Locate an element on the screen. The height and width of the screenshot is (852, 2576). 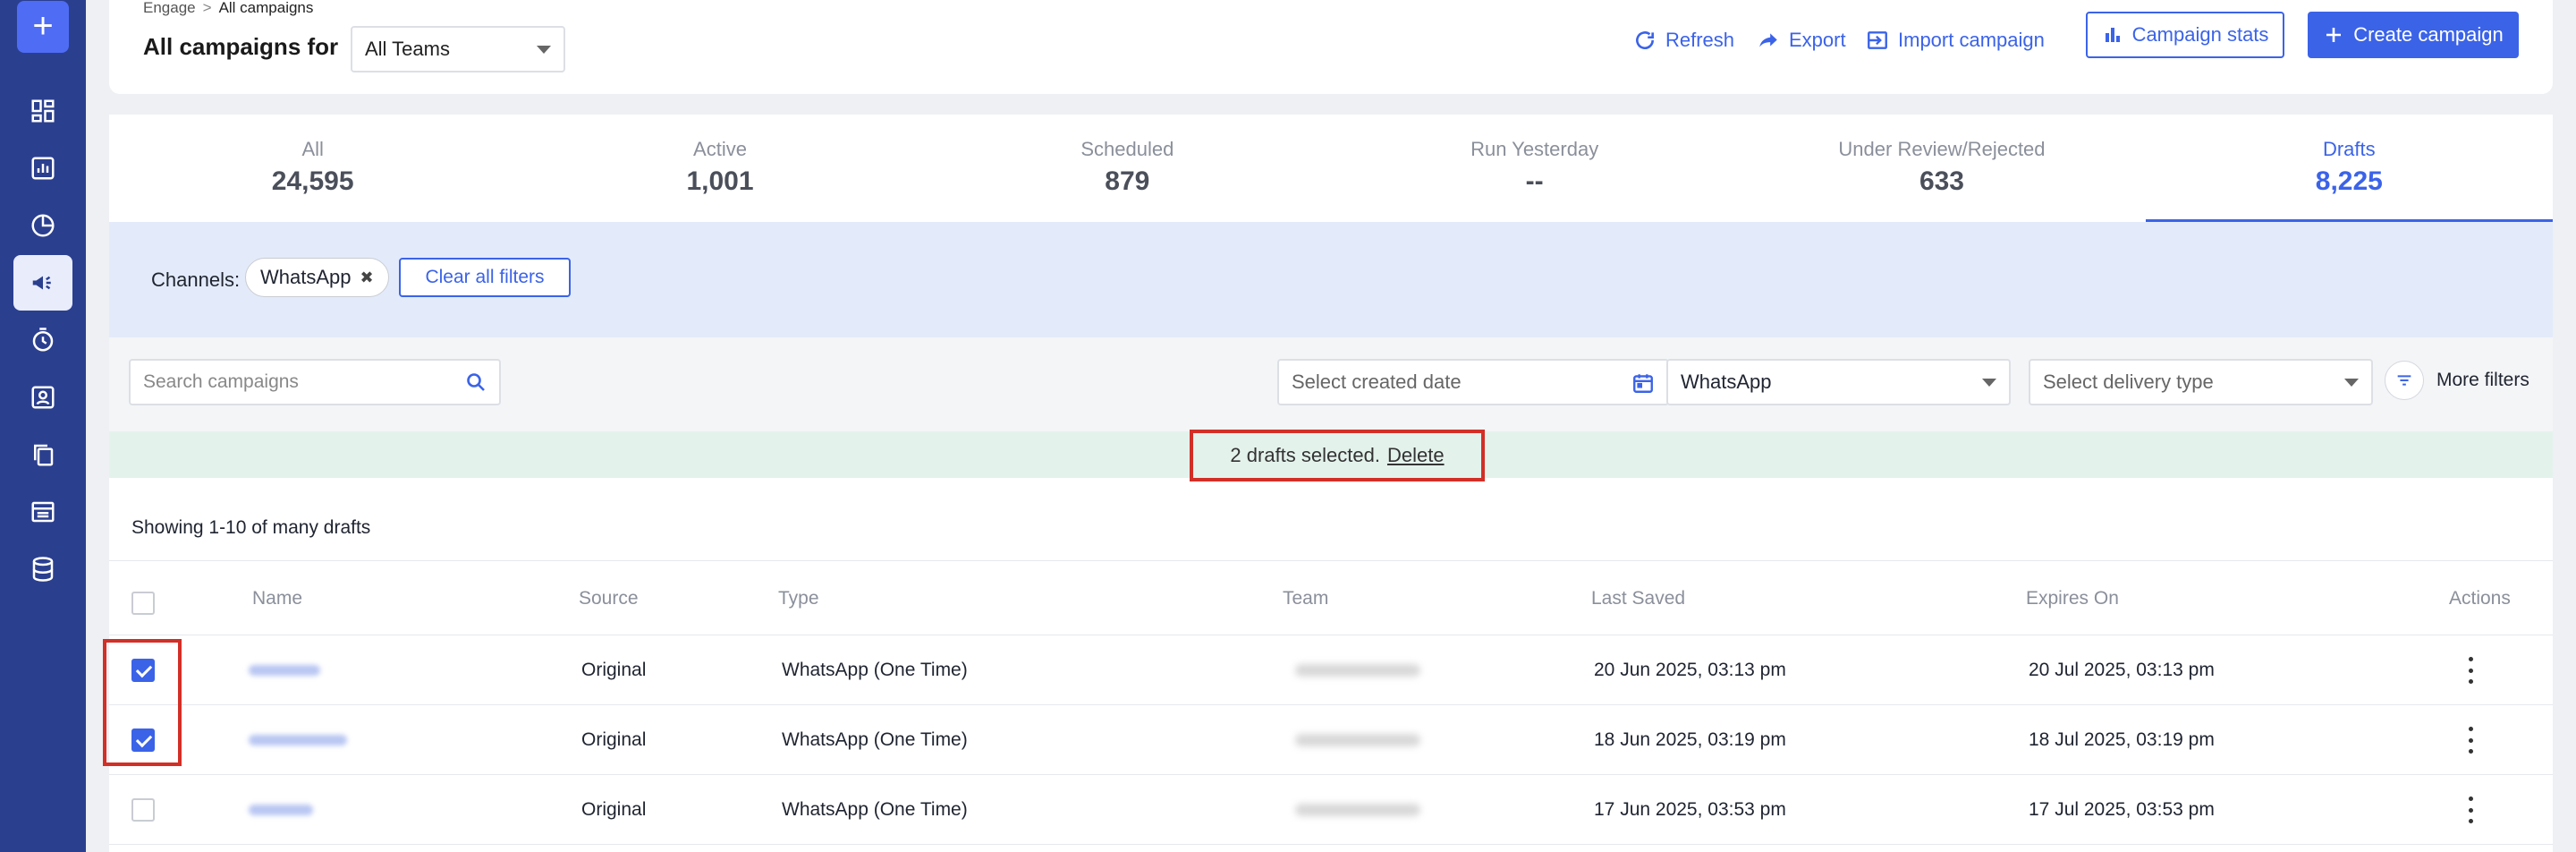
tab-label: Run Yesterday is located at coordinates (1534, 149).